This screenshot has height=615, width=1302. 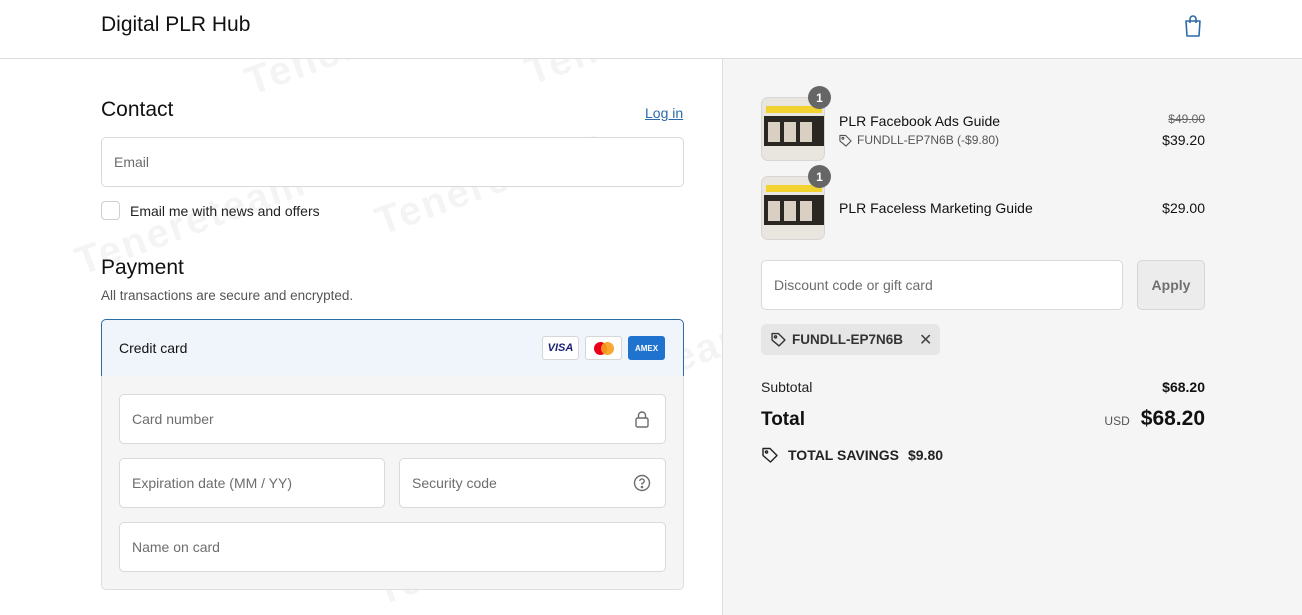 What do you see at coordinates (532, 483) in the screenshot?
I see `security-code-field: Security code` at bounding box center [532, 483].